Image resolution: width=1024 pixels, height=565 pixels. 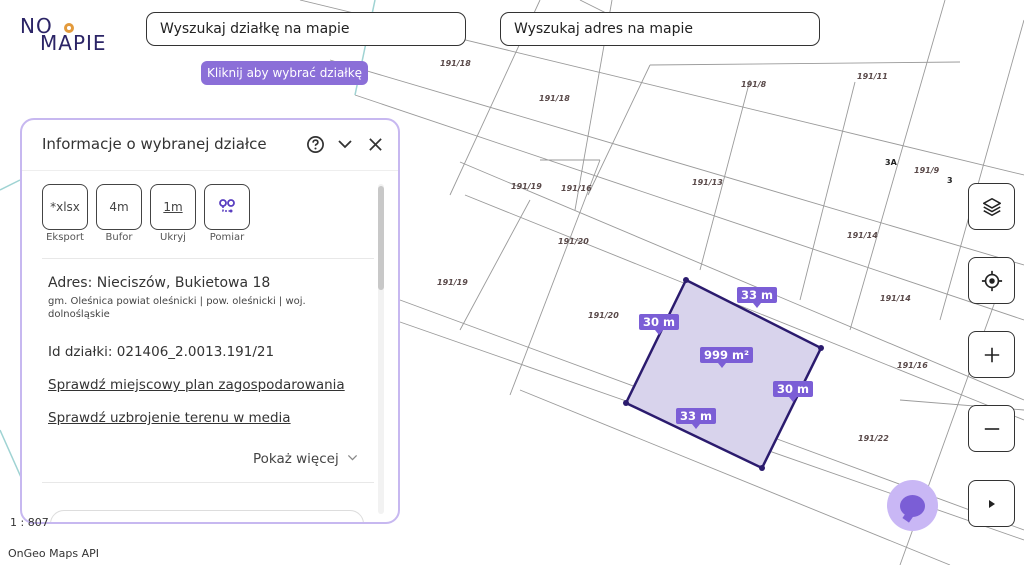 I want to click on zoning-plan-link: Sprawdź miejscowy plan zagospodarowania, so click(x=196, y=385).